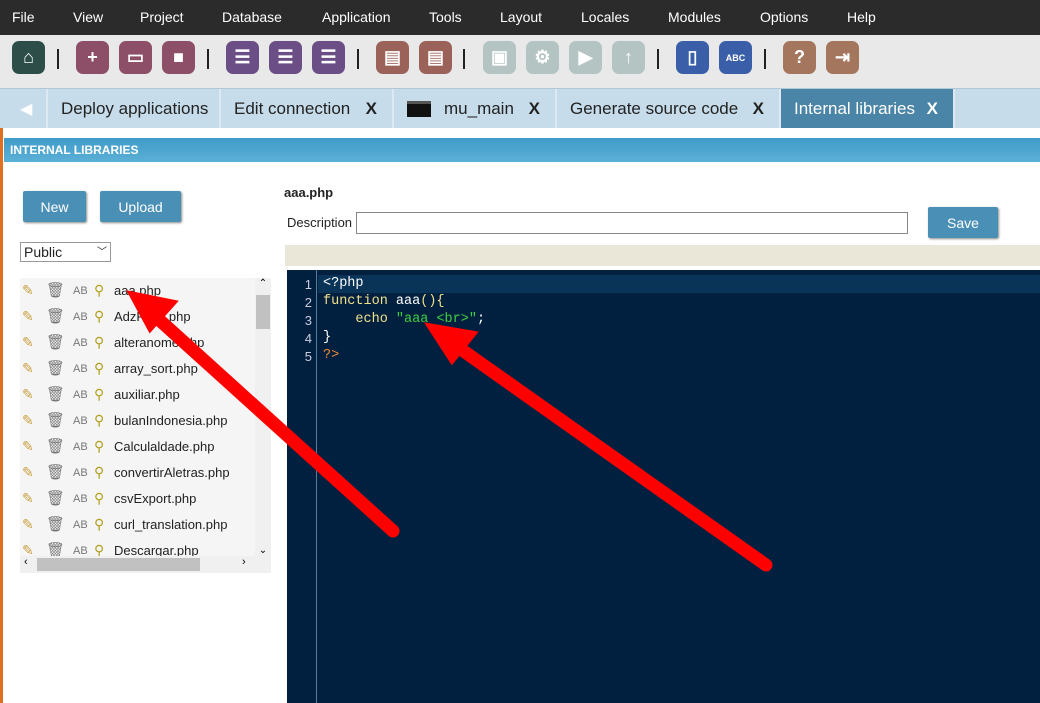 Image resolution: width=1040 pixels, height=703 pixels. What do you see at coordinates (145, 564) in the screenshot?
I see `horizontal-scrollbar: ‹ ›` at bounding box center [145, 564].